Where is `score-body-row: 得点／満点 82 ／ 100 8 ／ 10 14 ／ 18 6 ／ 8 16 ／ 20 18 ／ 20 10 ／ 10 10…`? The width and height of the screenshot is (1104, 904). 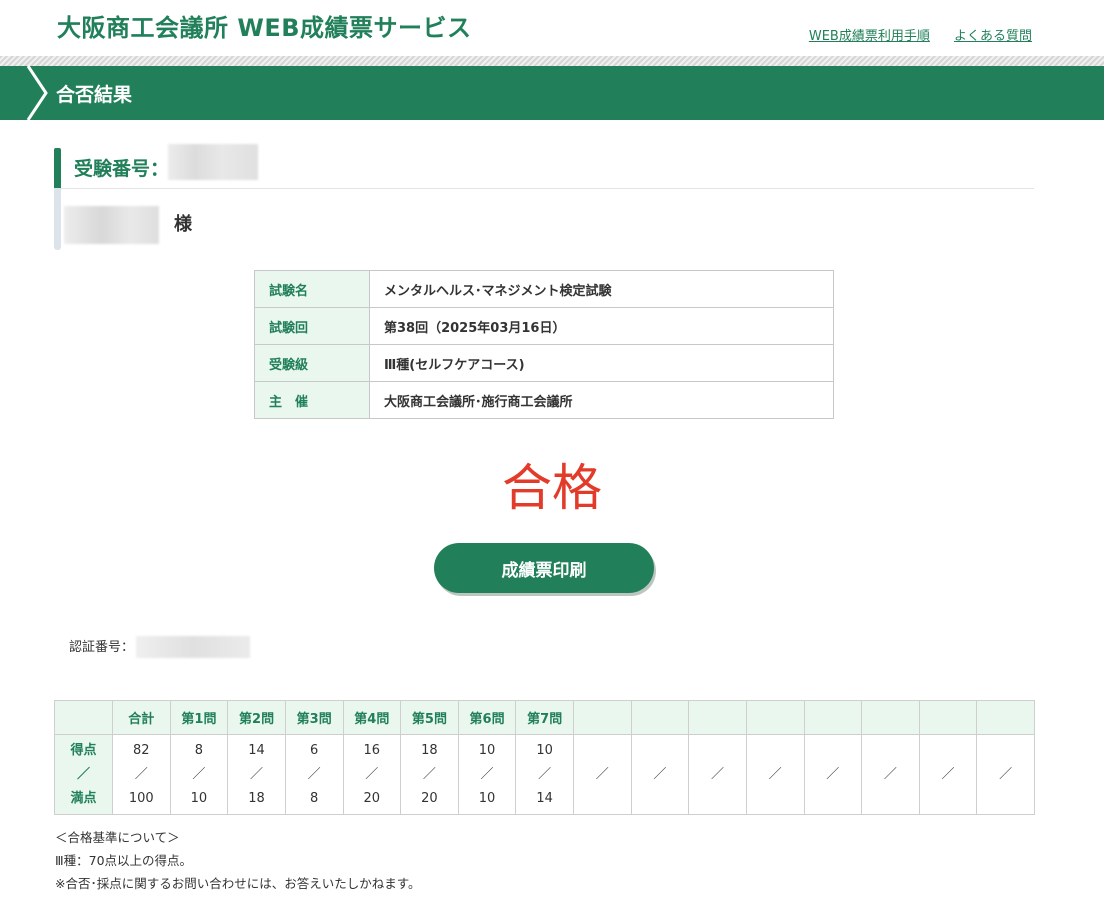 score-body-row: 得点／満点 82 ／ 100 8 ／ 10 14 ／ 18 6 ／ 8 16 ／ 20 18 ／ 20 10 ／ 10 10… is located at coordinates (544, 774).